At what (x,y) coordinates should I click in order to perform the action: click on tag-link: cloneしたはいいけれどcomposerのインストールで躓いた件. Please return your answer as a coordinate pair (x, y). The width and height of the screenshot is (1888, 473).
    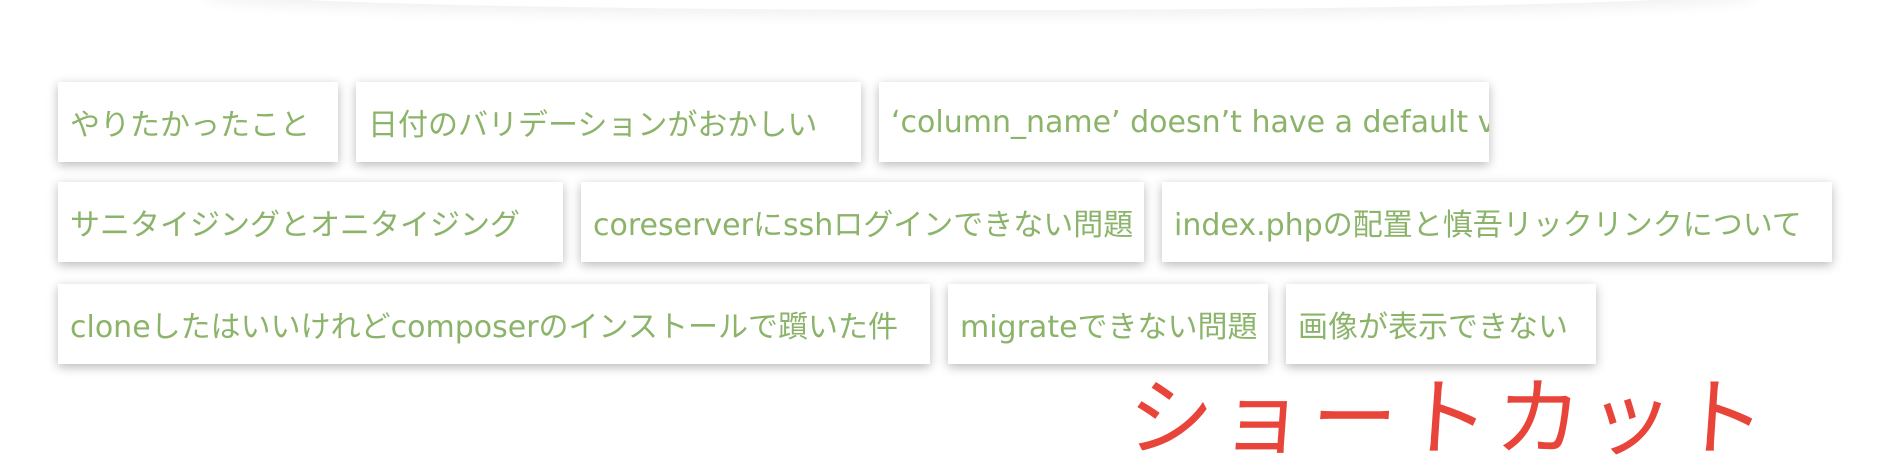
    Looking at the image, I should click on (494, 324).